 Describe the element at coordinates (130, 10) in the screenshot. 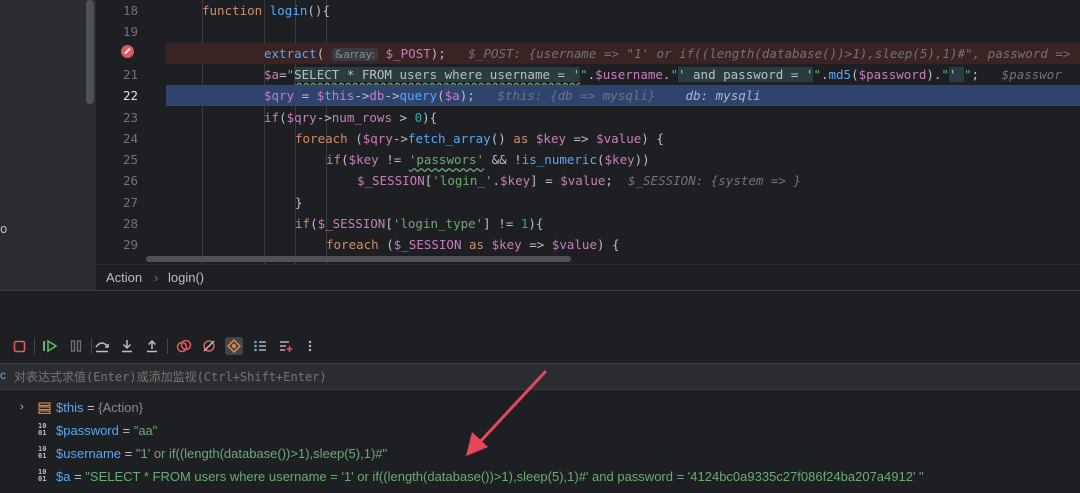

I see `line-number: 18` at that location.